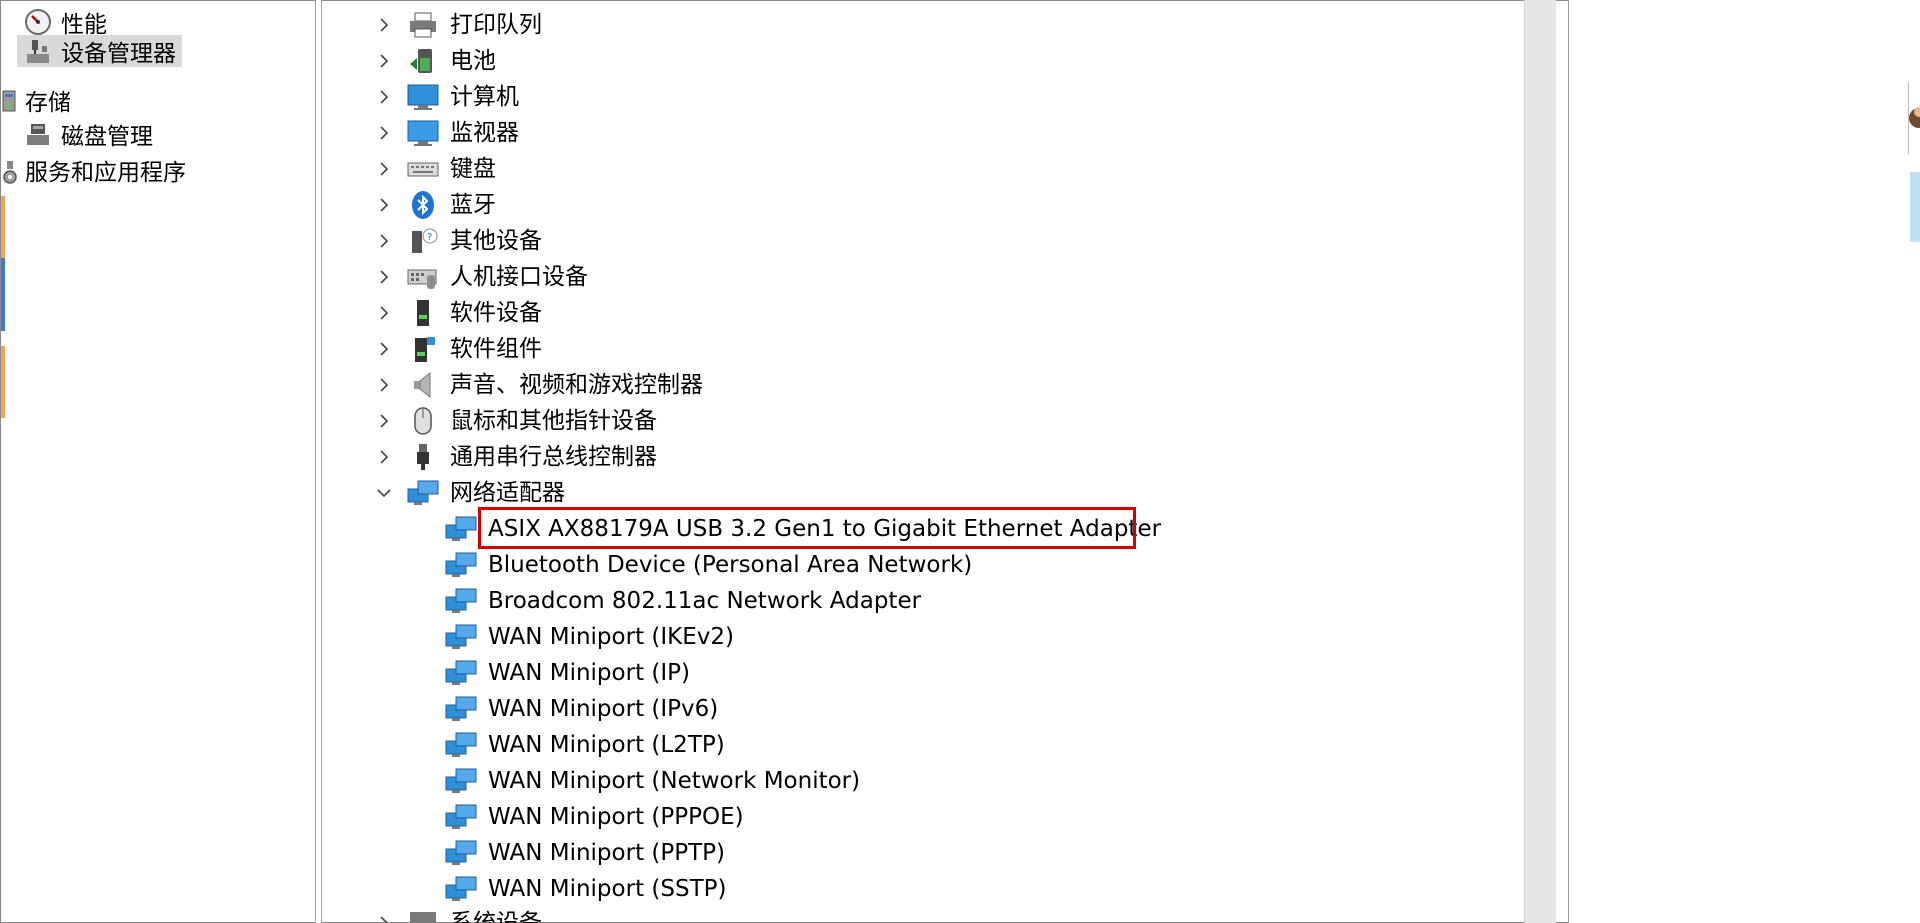 The image size is (1920, 923). What do you see at coordinates (423, 277) in the screenshot?
I see `hid-icon` at bounding box center [423, 277].